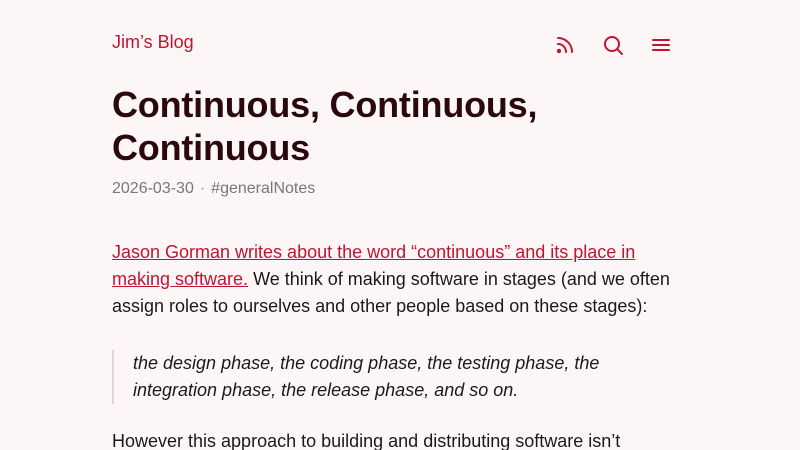  What do you see at coordinates (325, 126) in the screenshot?
I see `post-title: Continuous, Continuous, Continuous` at bounding box center [325, 126].